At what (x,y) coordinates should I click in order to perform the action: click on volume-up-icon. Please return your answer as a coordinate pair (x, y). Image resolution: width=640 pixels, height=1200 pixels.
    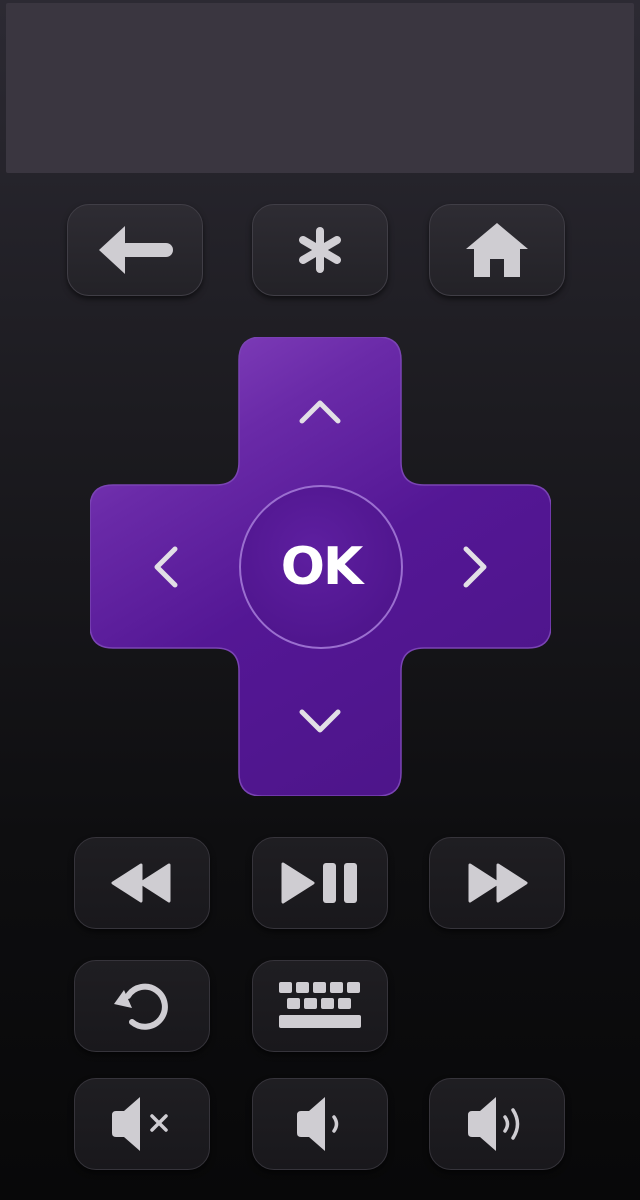
    Looking at the image, I should click on (494, 1124).